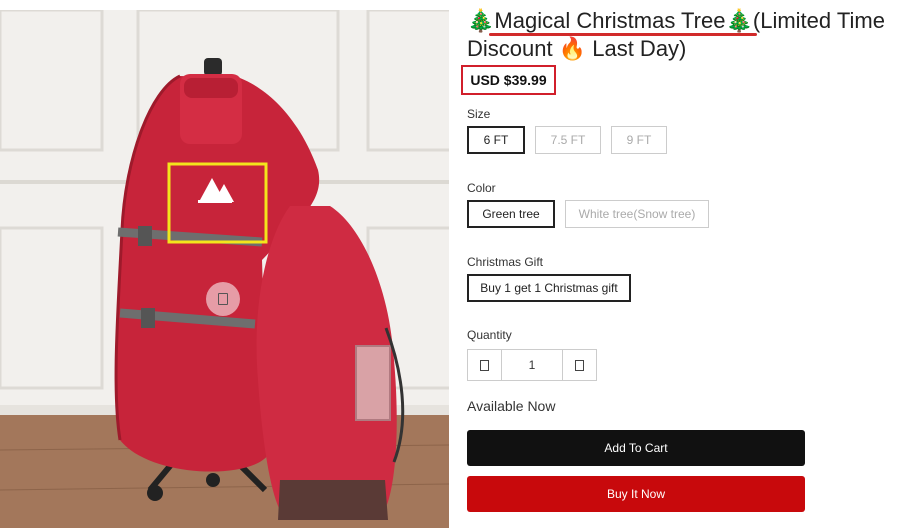 This screenshot has height=528, width=900. I want to click on size-label: Size, so click(479, 114).